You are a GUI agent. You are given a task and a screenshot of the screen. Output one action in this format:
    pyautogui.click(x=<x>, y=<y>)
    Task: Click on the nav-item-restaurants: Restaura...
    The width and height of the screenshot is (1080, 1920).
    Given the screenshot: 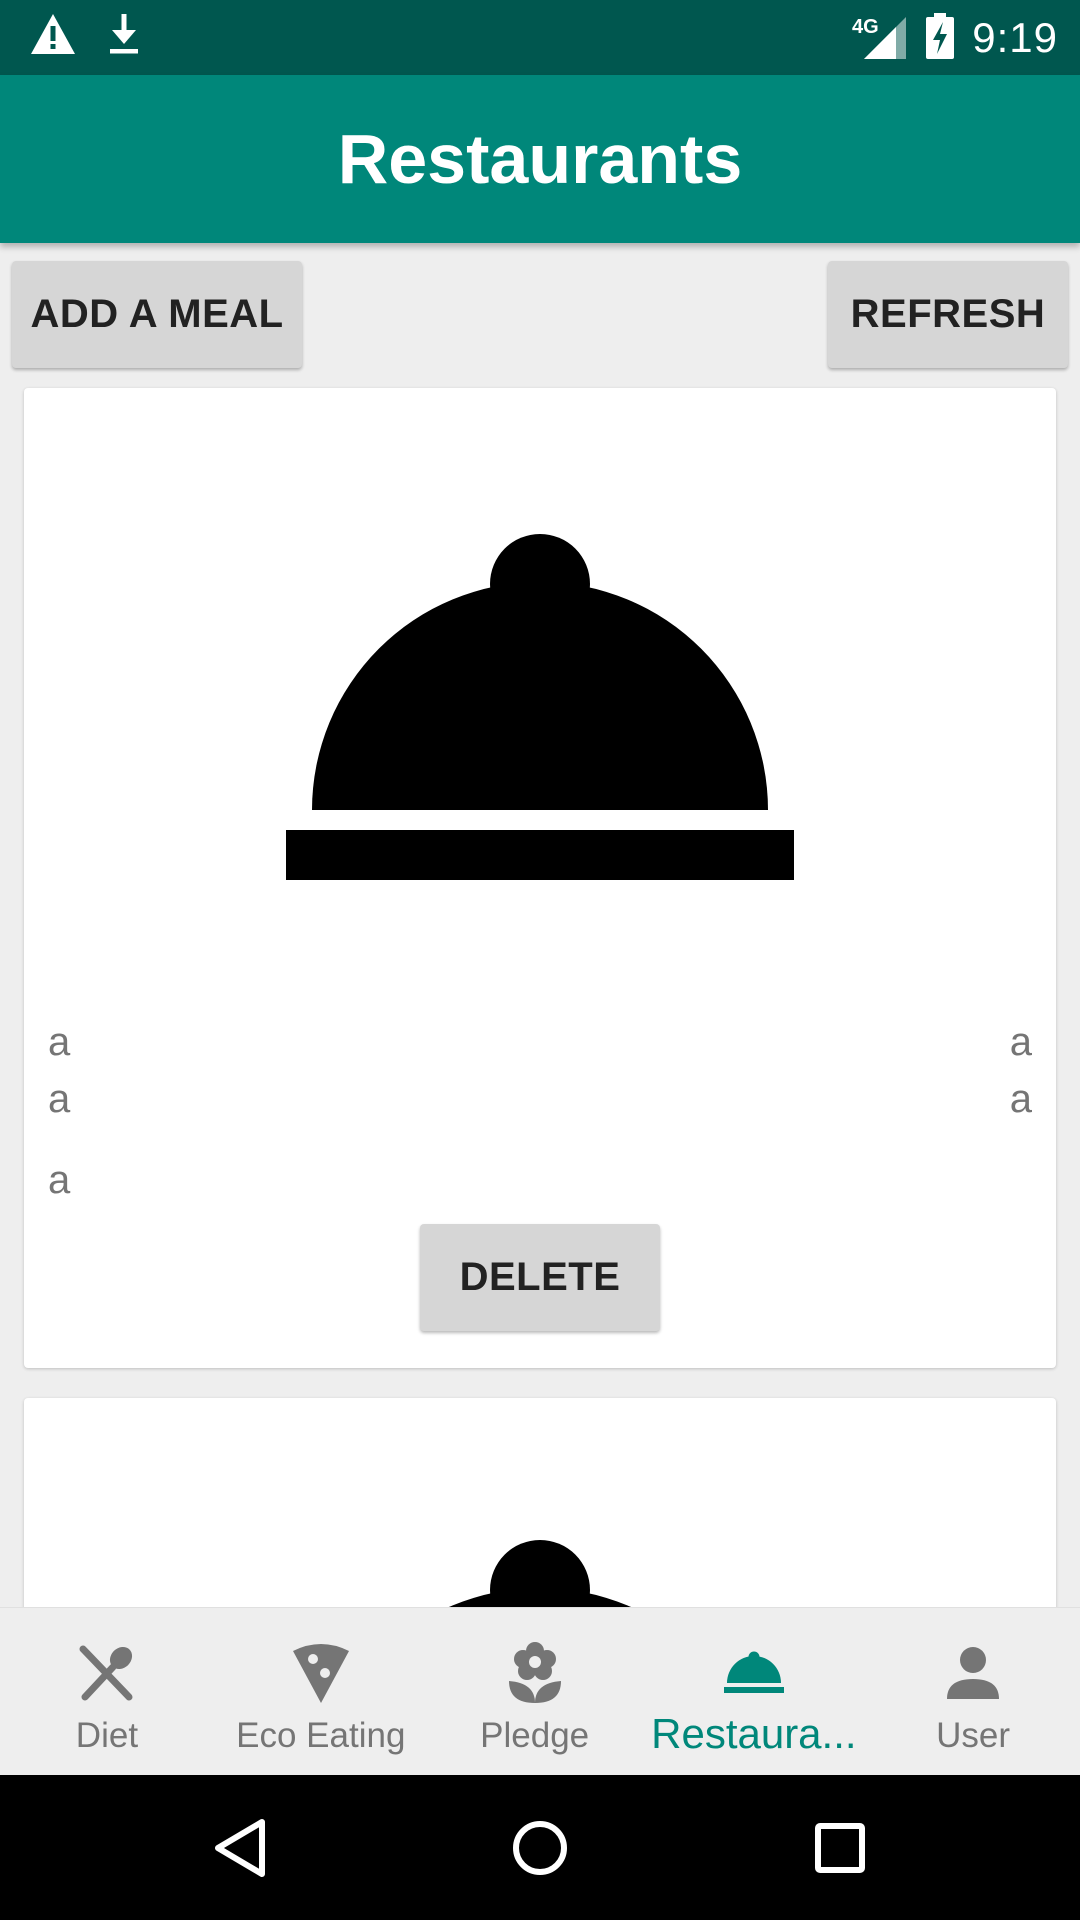 What is the action you would take?
    pyautogui.click(x=754, y=1692)
    